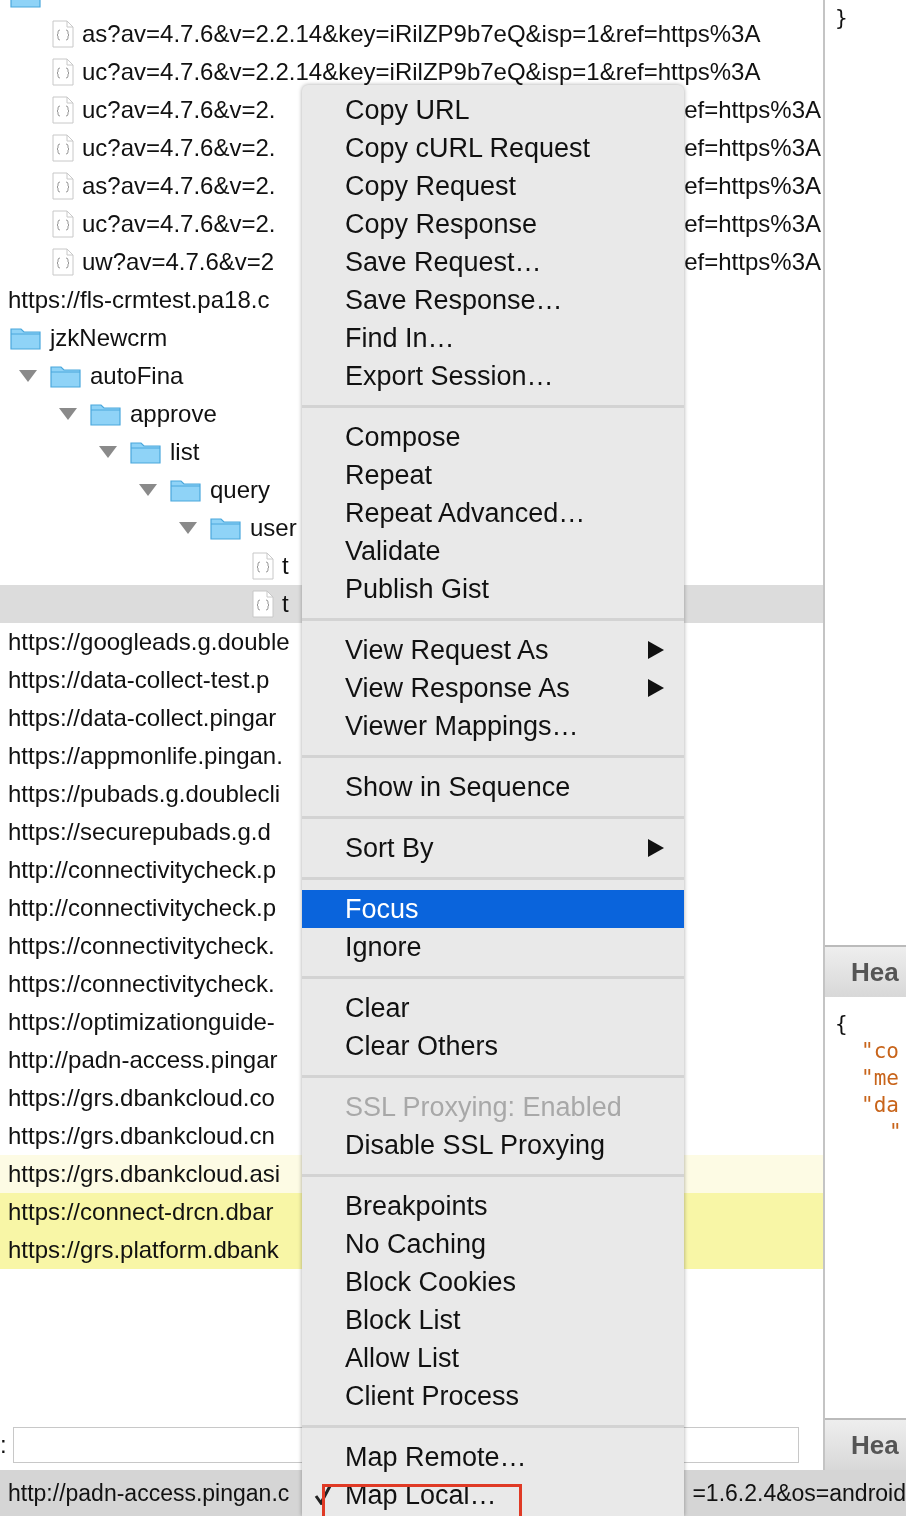 The height and width of the screenshot is (1516, 906). Describe the element at coordinates (421, 34) in the screenshot. I see `request-name: as?av=4.7.6&v=2.2.14&key=iRilZP9b7eQ&isp=1&ref=https%3A` at that location.